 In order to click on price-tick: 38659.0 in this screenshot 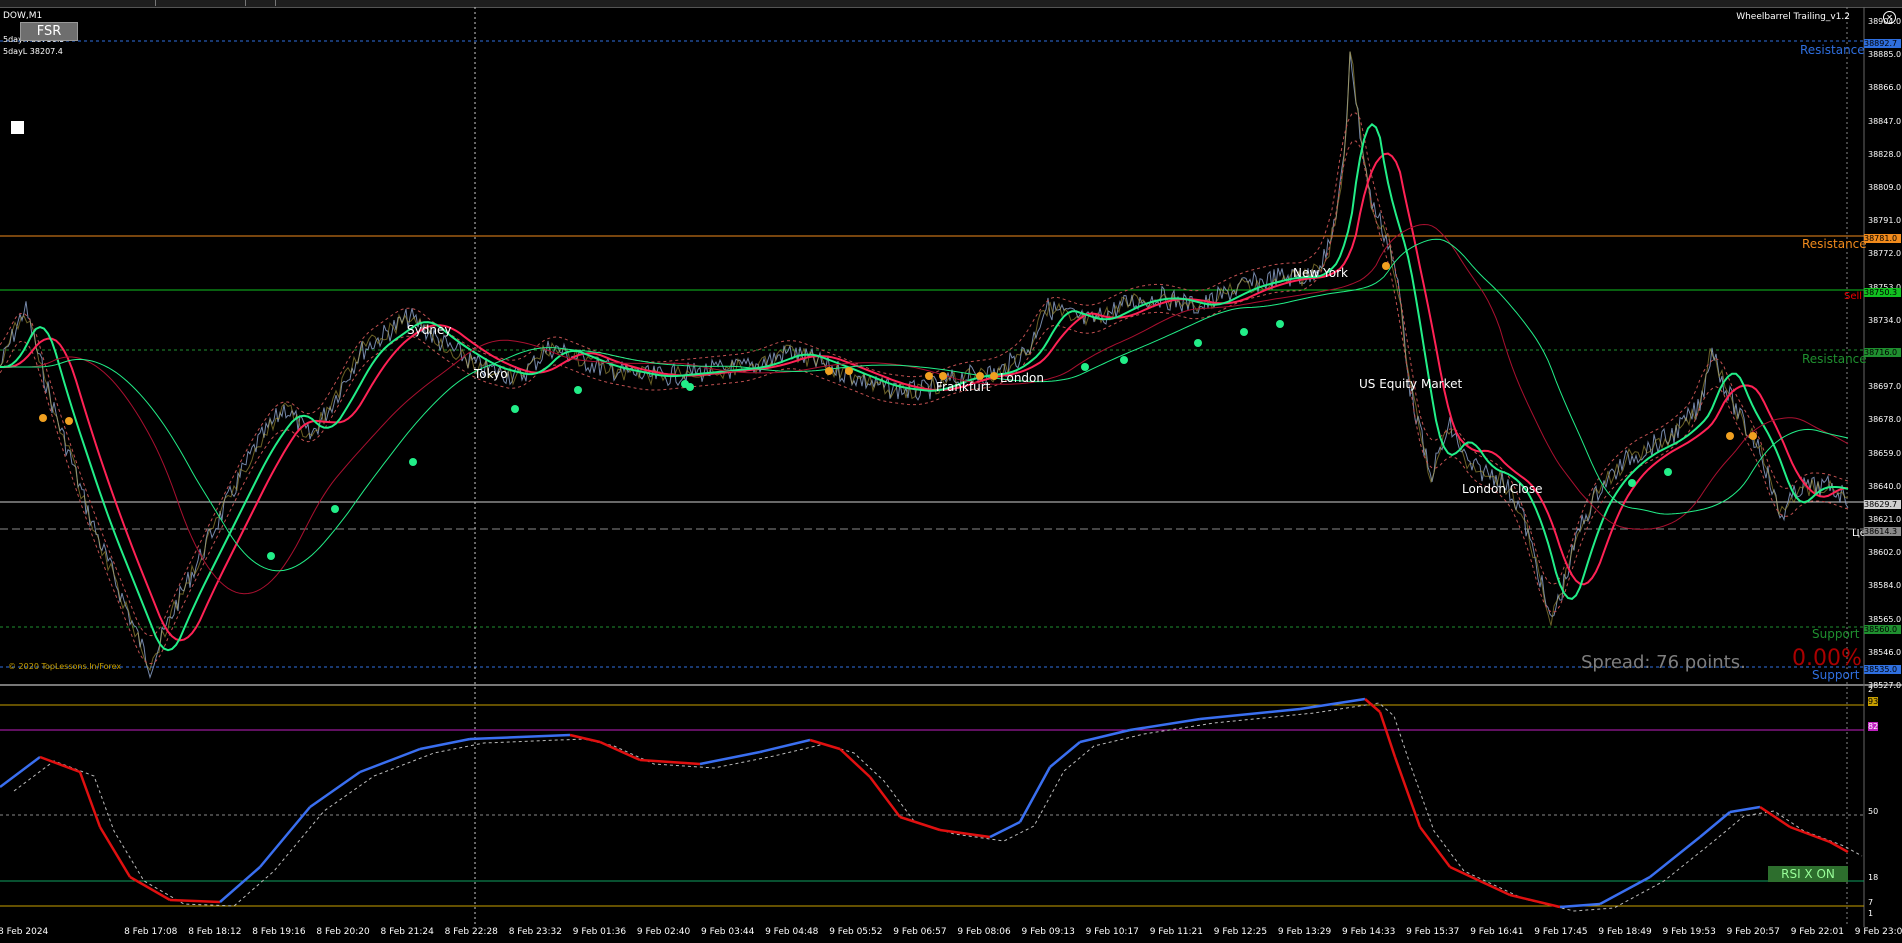, I will do `click(1885, 453)`.